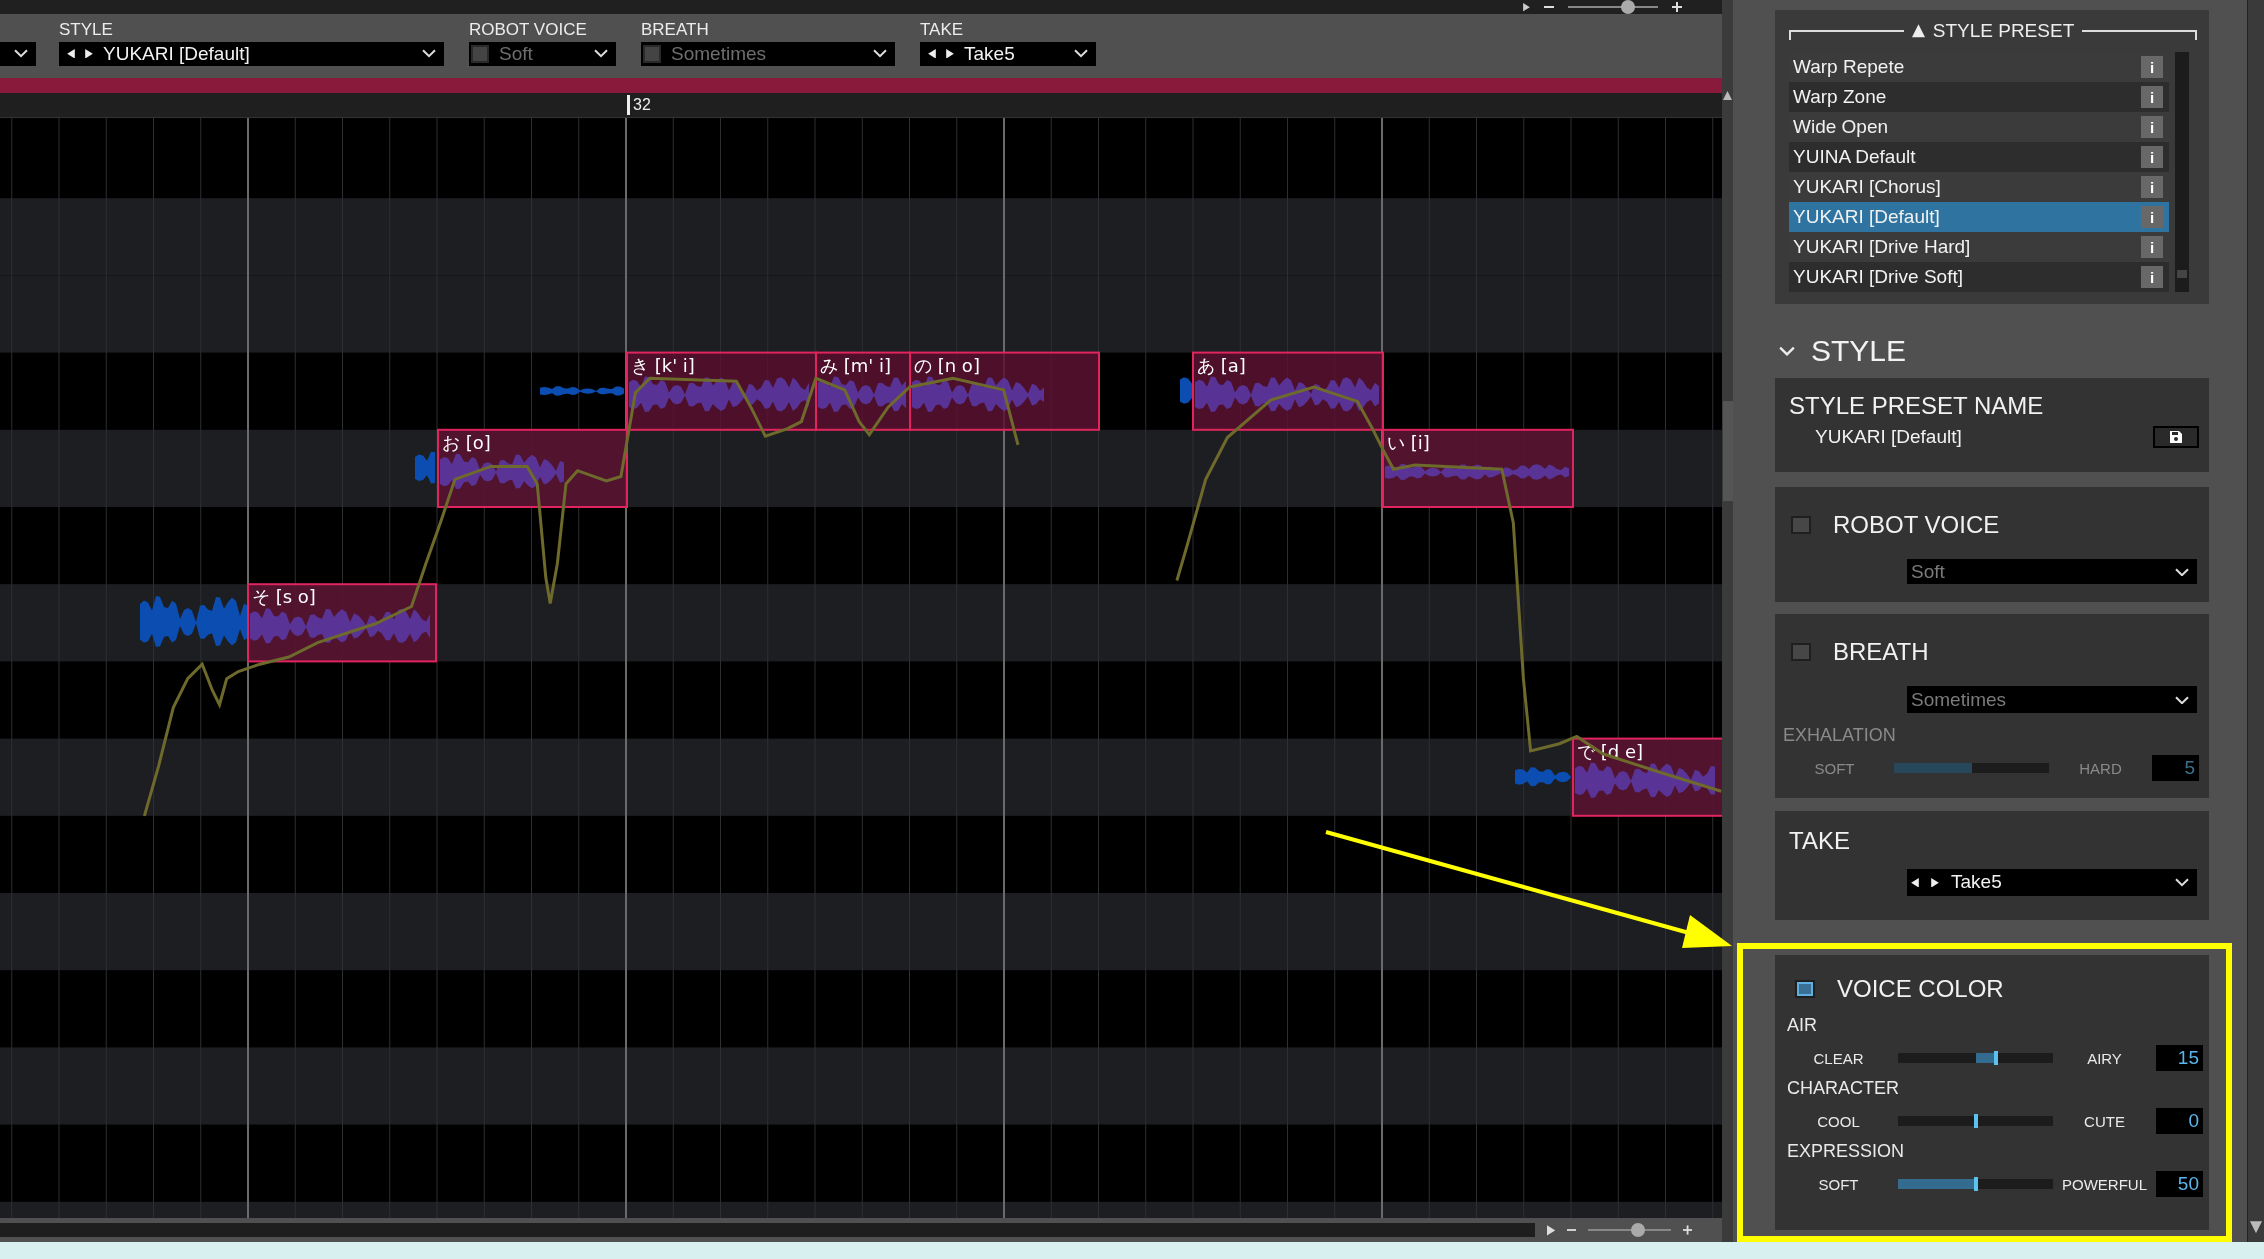 The height and width of the screenshot is (1259, 2264). What do you see at coordinates (1008, 53) in the screenshot?
I see `stepper-dropdown: Take5` at bounding box center [1008, 53].